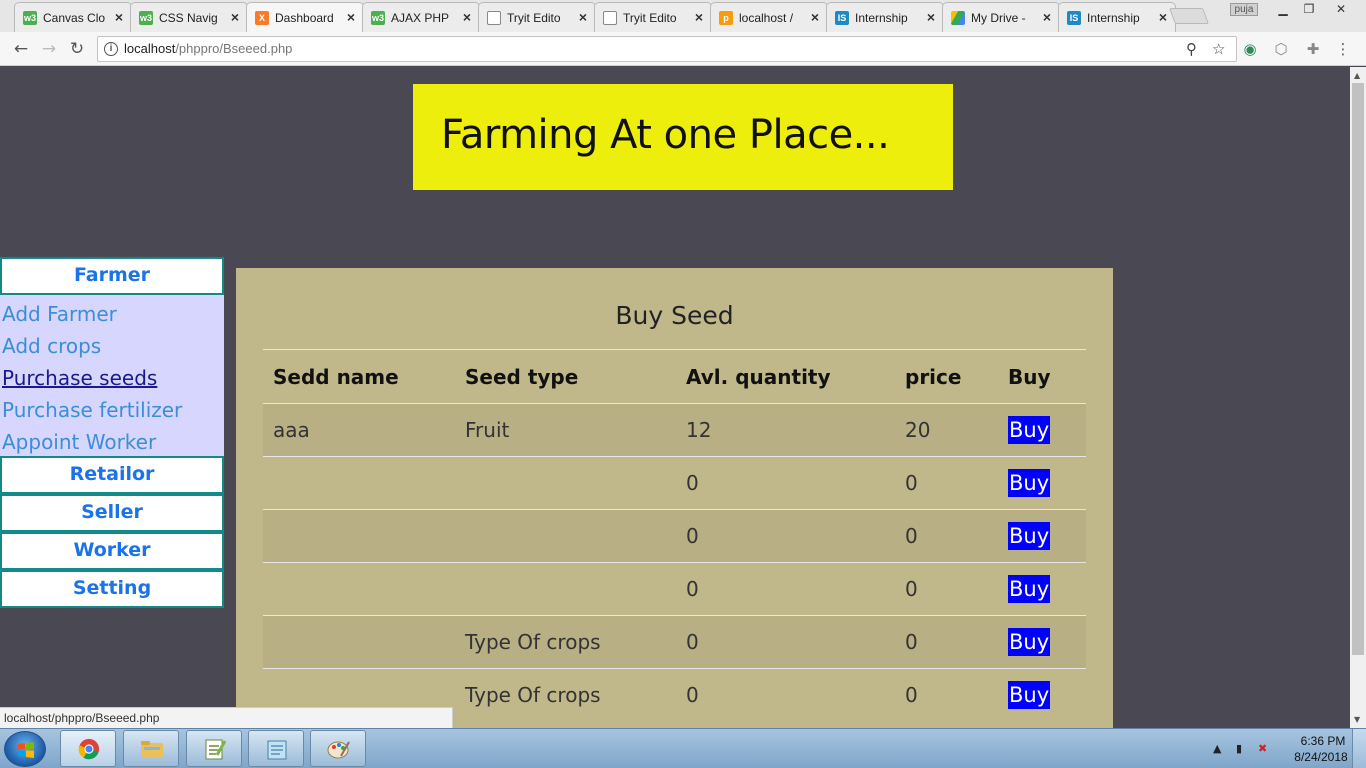  What do you see at coordinates (112, 410) in the screenshot?
I see `nav-purchase-fertilizer: Purchase fertilizer` at bounding box center [112, 410].